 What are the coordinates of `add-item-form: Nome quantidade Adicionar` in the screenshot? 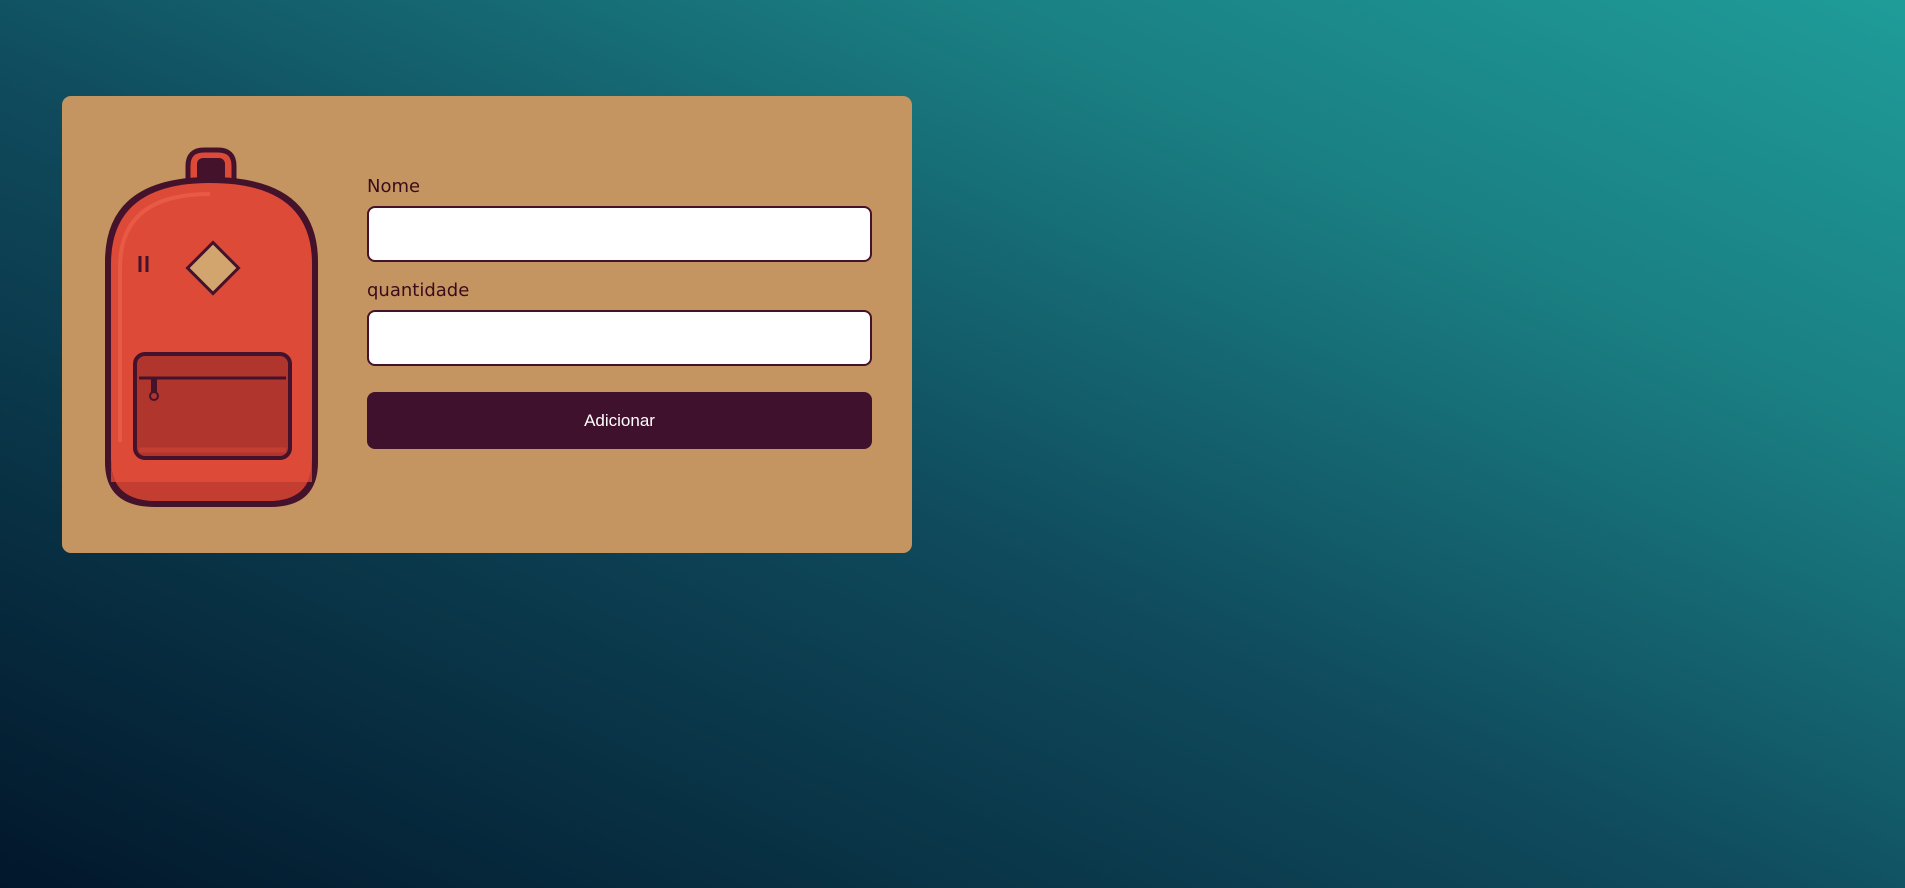 It's located at (619, 312).